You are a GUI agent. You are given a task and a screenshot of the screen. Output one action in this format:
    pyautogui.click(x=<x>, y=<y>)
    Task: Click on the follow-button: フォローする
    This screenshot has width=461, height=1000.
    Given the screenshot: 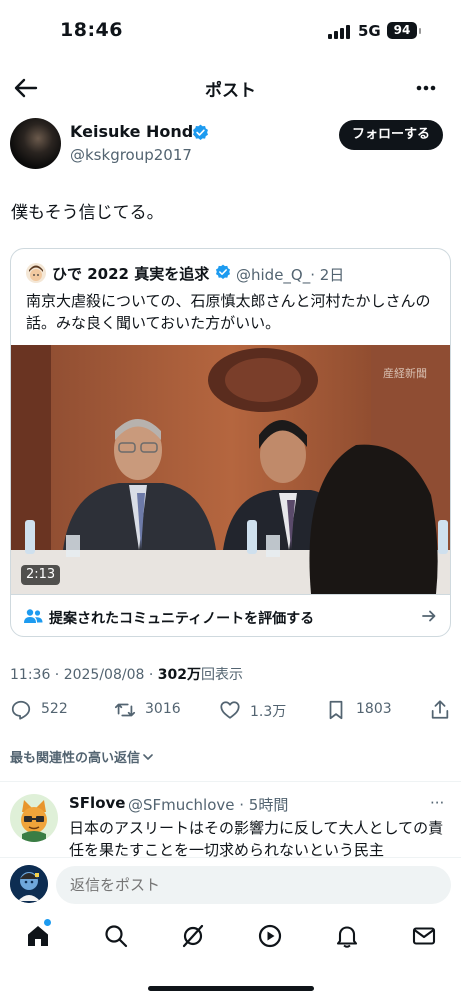 What is the action you would take?
    pyautogui.click(x=391, y=135)
    